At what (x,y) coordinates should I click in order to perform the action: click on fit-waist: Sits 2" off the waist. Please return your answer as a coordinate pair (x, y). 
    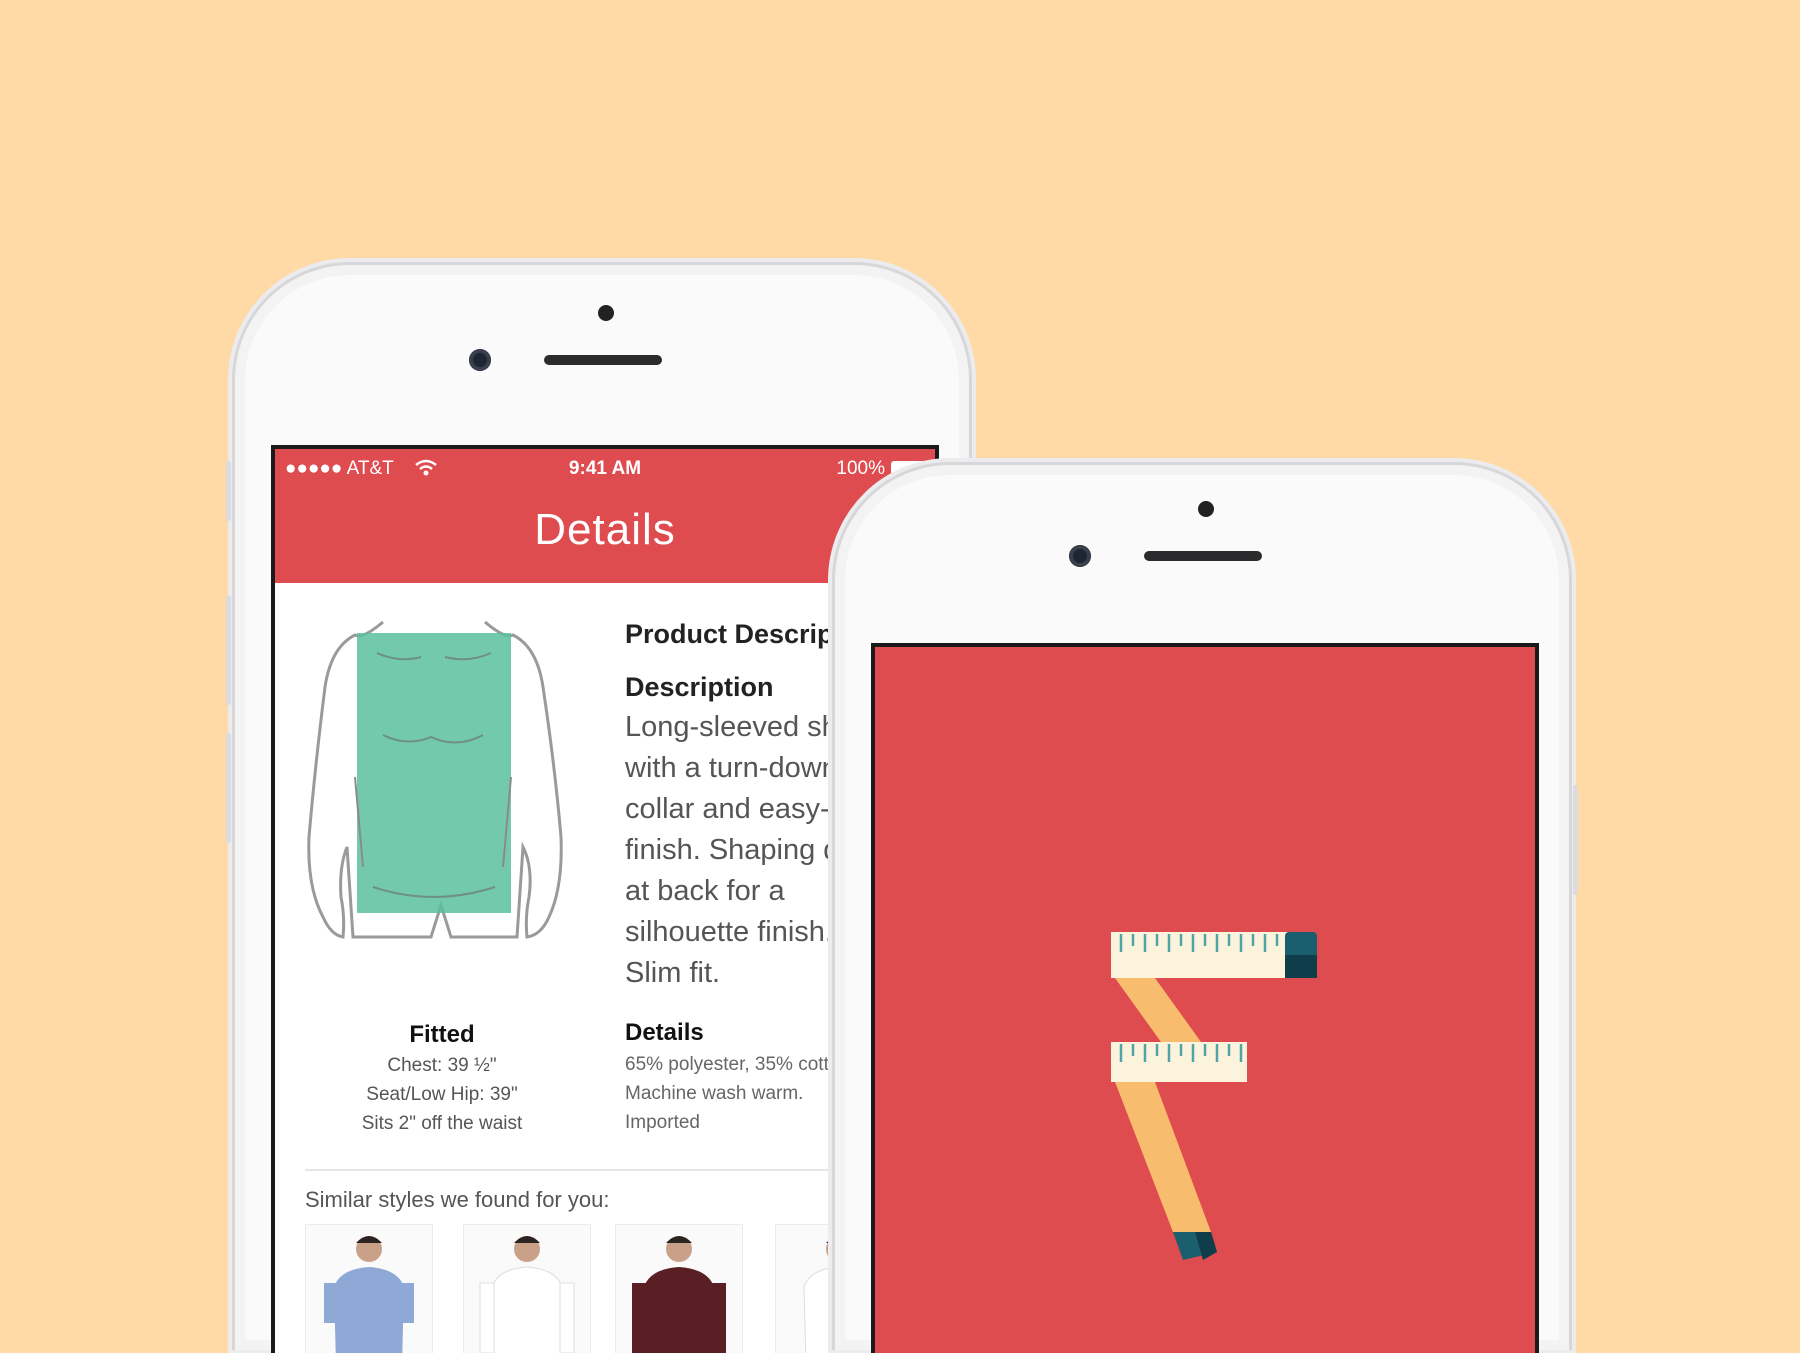
    Looking at the image, I should click on (442, 1123).